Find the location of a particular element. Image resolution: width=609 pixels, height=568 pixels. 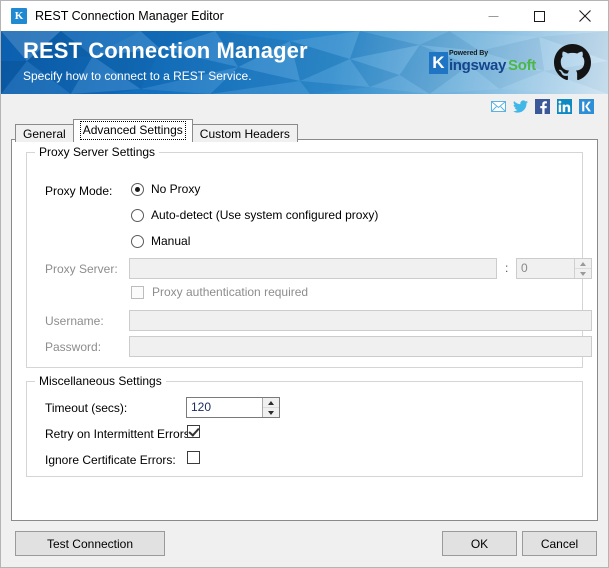

proxy-server-label: Proxy Server: is located at coordinates (81, 269).